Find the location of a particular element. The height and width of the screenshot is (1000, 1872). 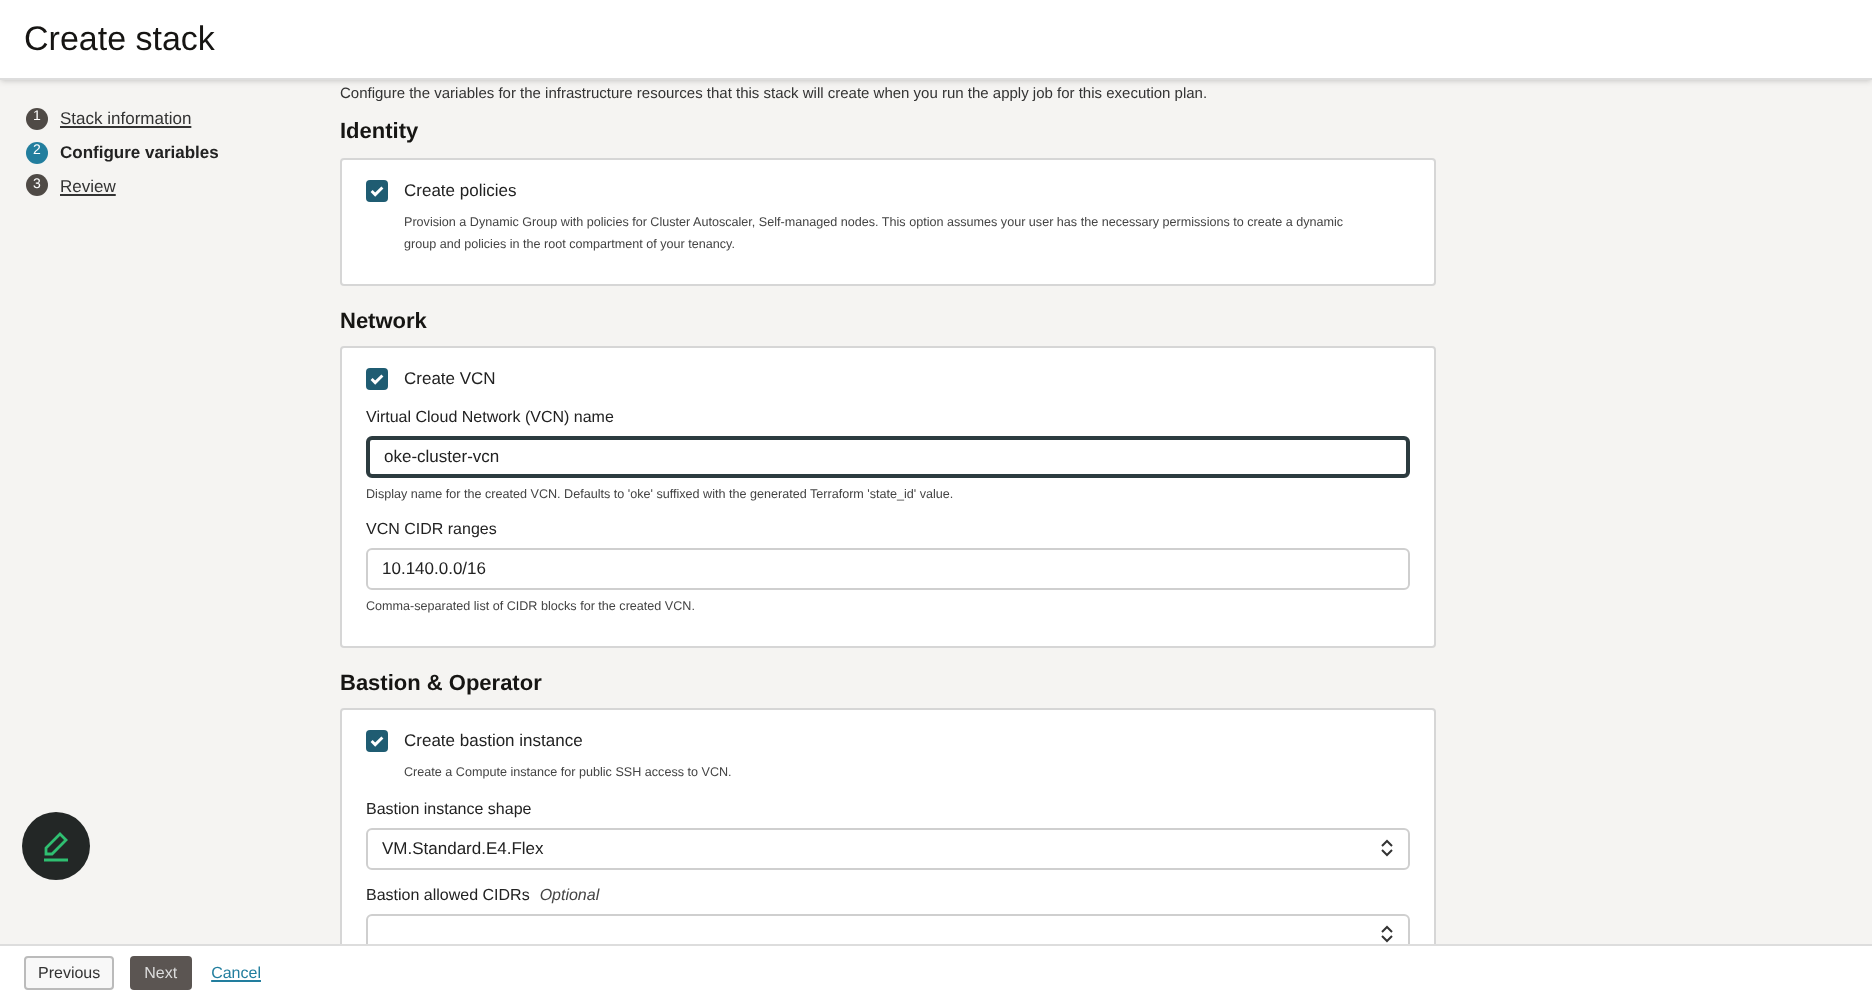

page-title: Create stack is located at coordinates (119, 39).